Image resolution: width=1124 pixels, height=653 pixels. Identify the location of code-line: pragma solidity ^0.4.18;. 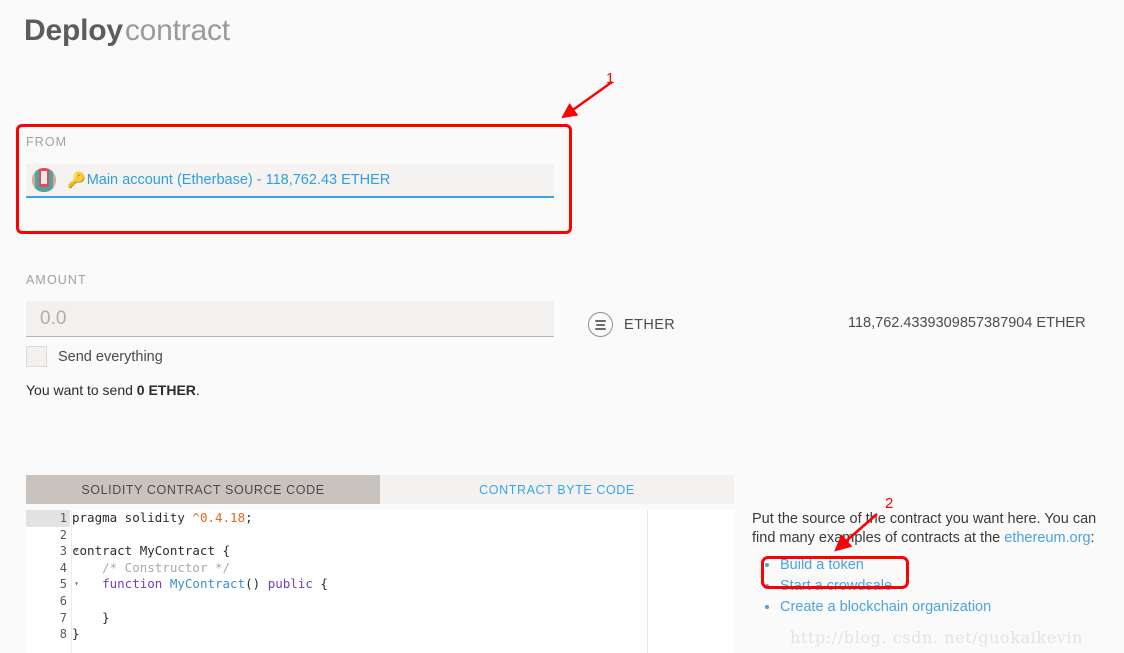
(200, 518).